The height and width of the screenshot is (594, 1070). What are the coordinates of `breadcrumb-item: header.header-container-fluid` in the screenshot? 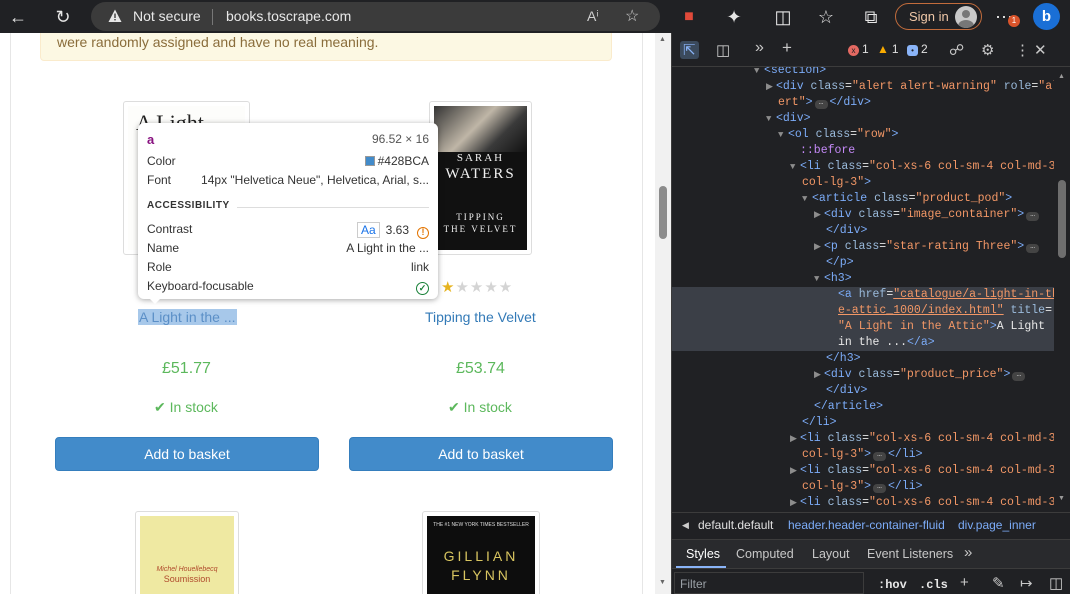 It's located at (866, 525).